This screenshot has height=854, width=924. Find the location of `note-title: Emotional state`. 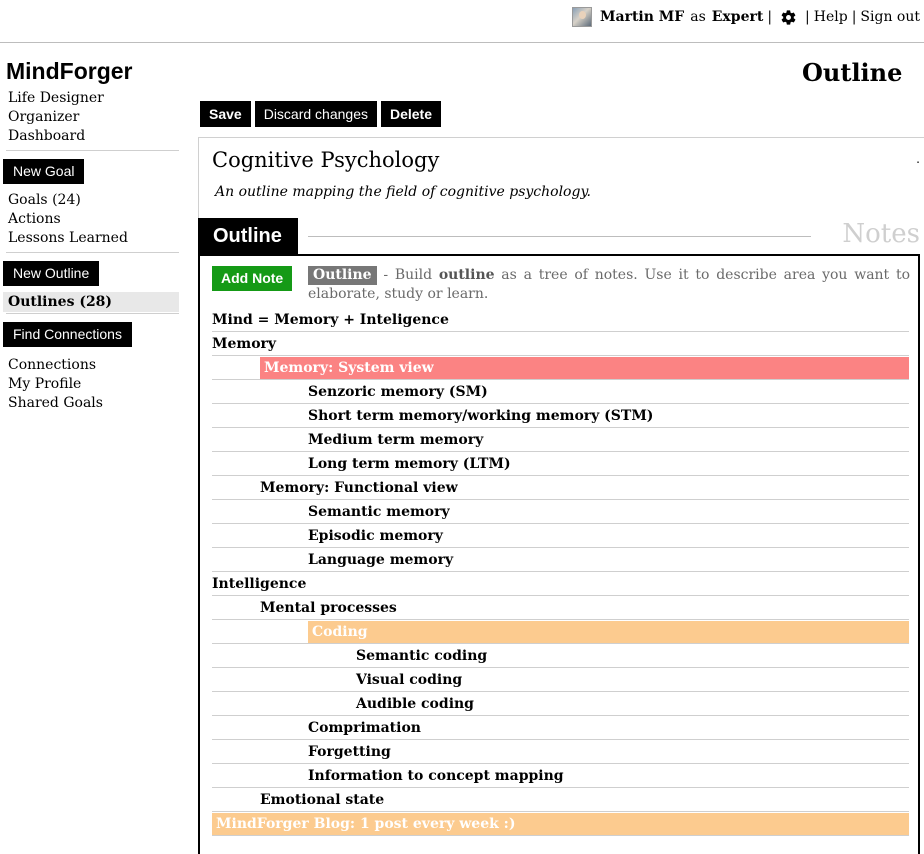

note-title: Emotional state is located at coordinates (560, 800).